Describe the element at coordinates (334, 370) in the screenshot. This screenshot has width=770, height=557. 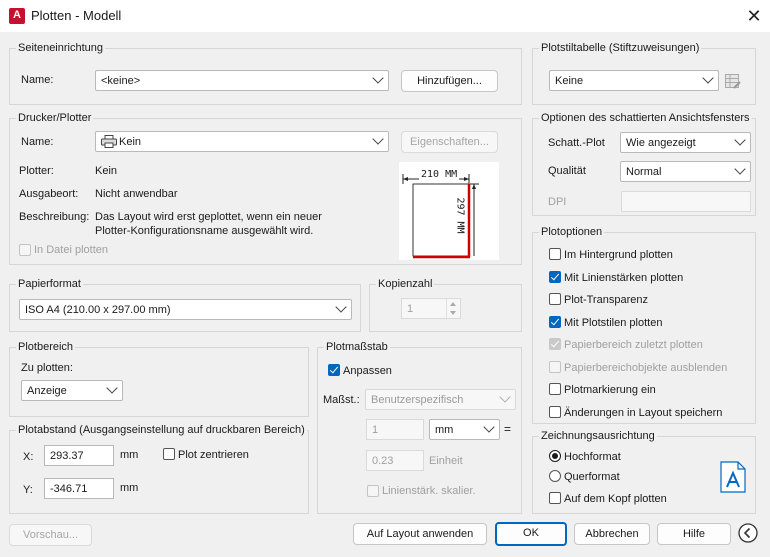
I see `fit-to-paper-checkbox` at that location.